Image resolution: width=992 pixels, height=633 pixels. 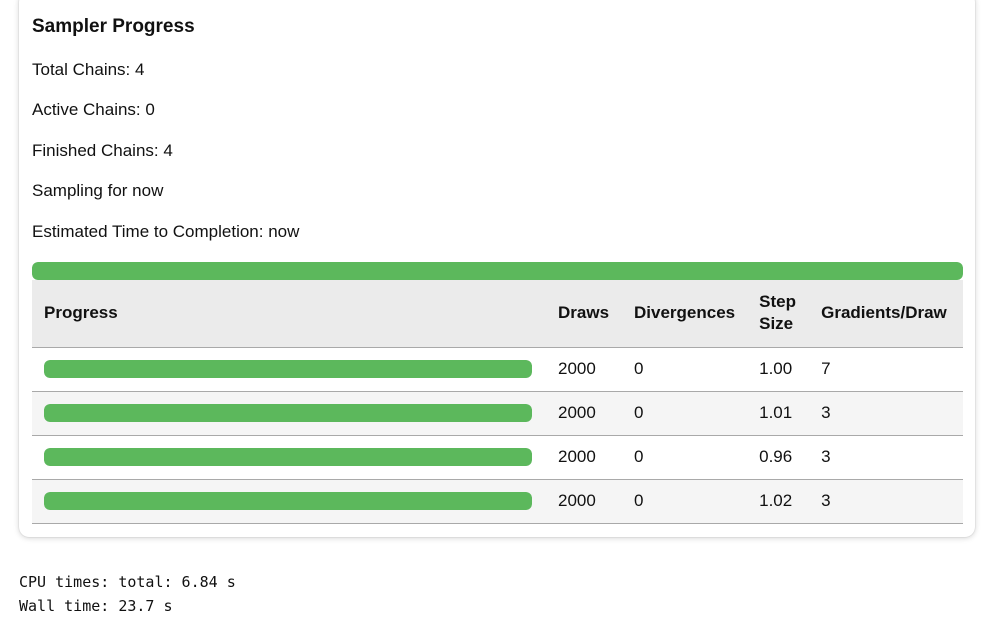 I want to click on header-step-size: Step Size, so click(x=778, y=314).